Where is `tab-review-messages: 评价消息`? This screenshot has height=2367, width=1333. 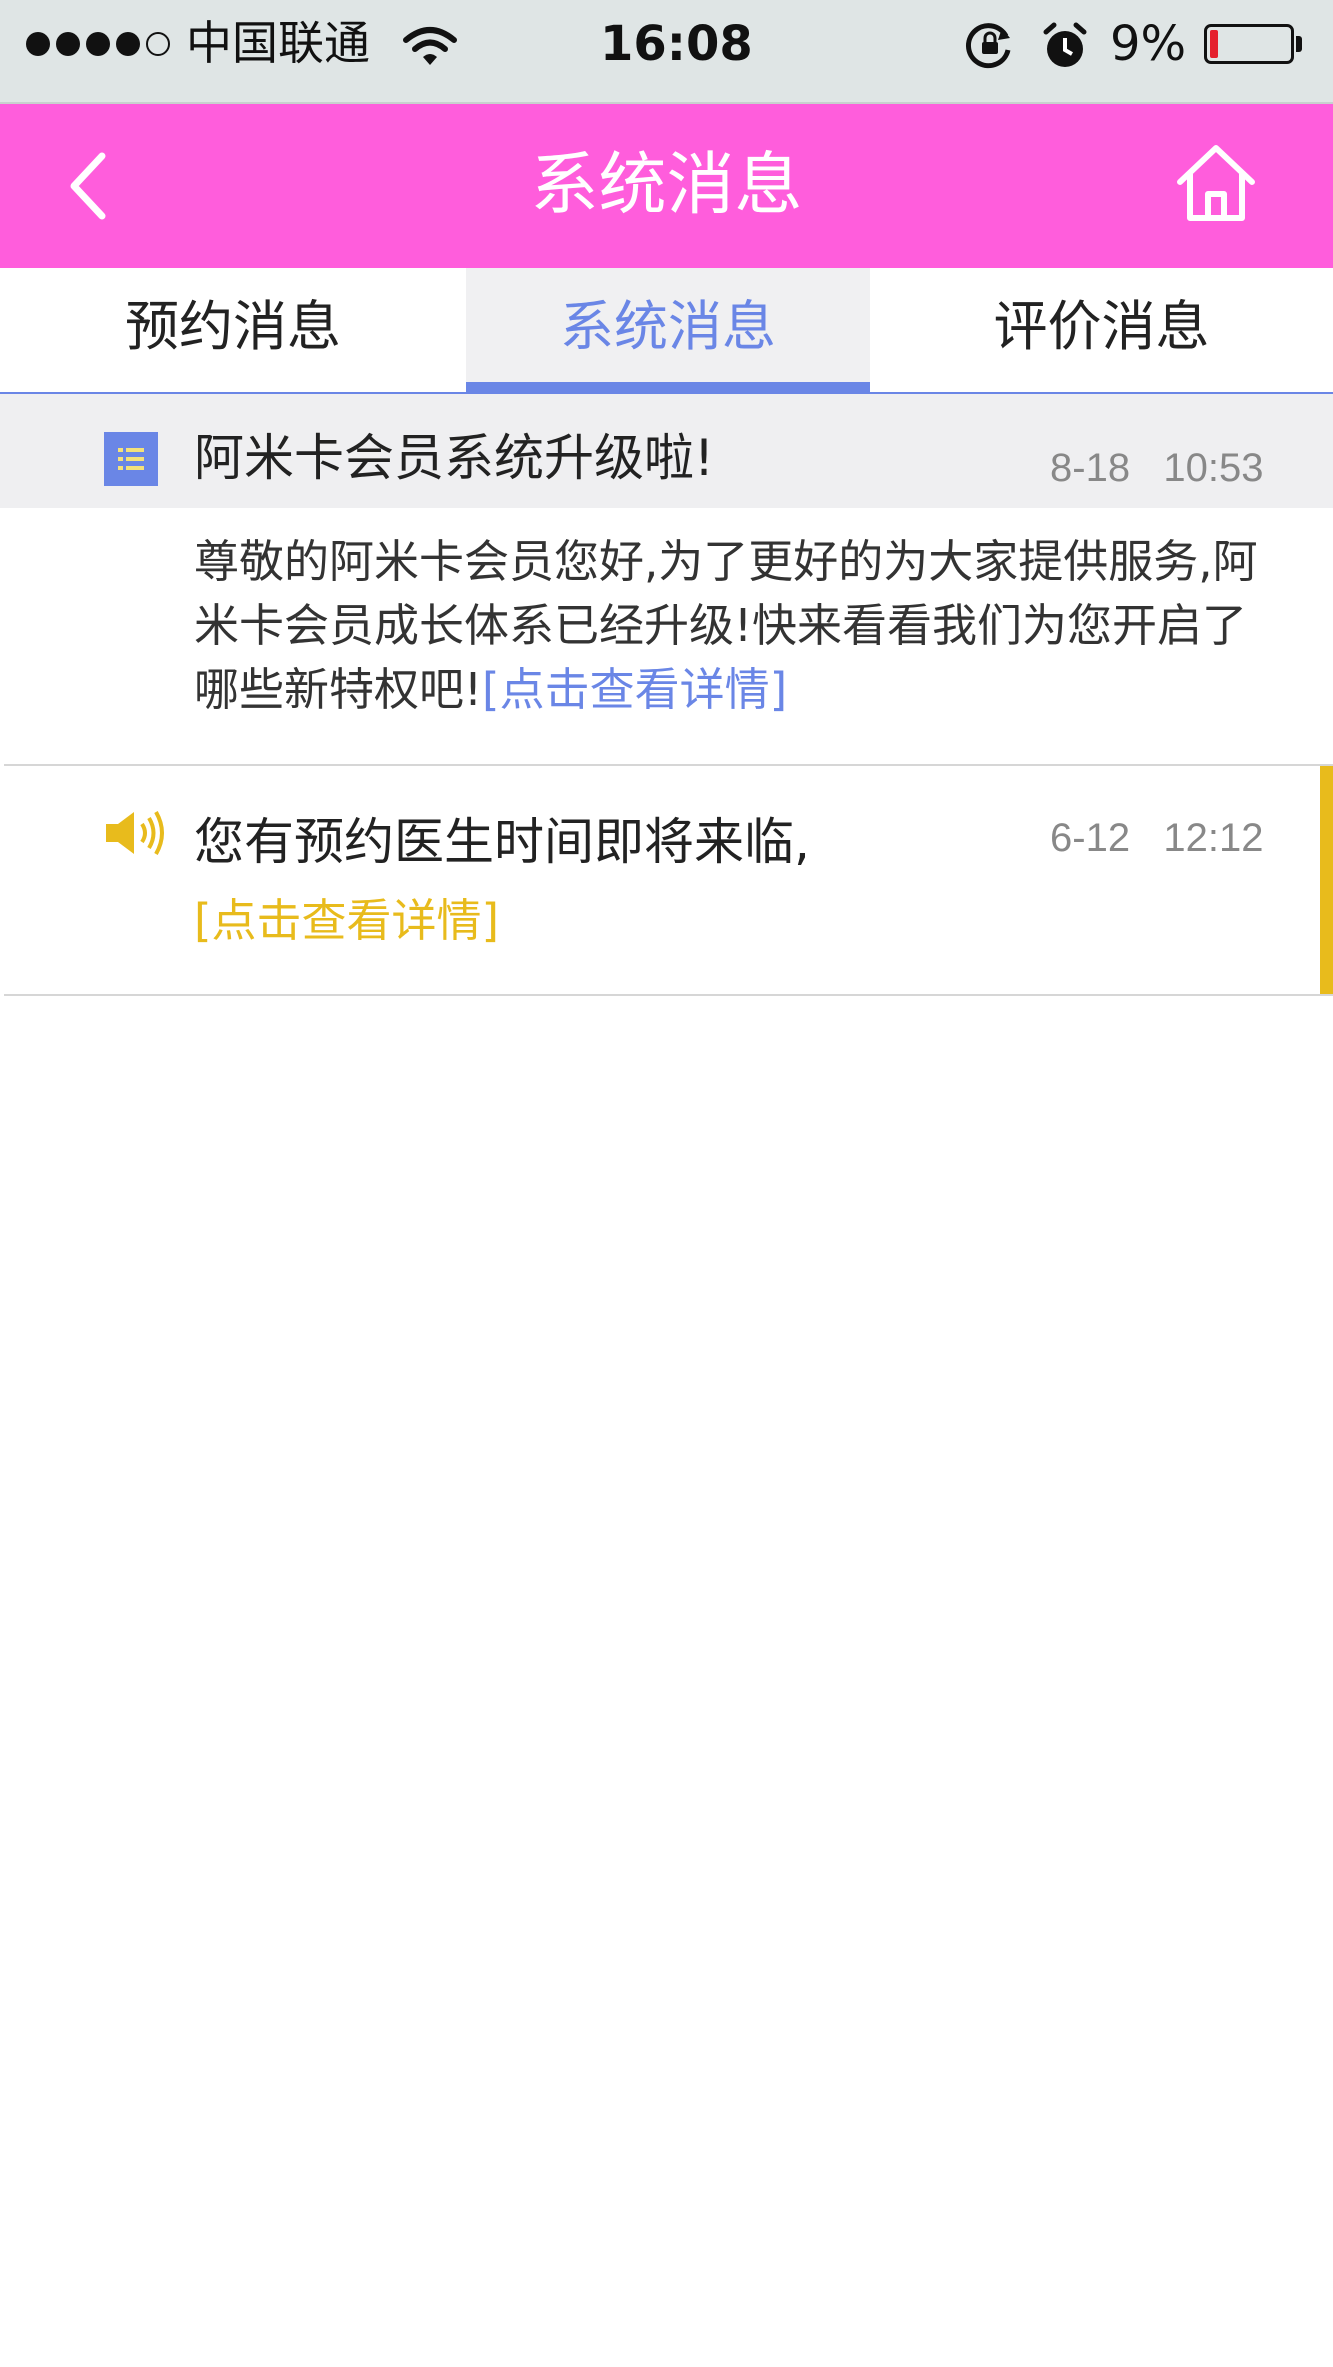
tab-review-messages: 评价消息 is located at coordinates (1101, 330).